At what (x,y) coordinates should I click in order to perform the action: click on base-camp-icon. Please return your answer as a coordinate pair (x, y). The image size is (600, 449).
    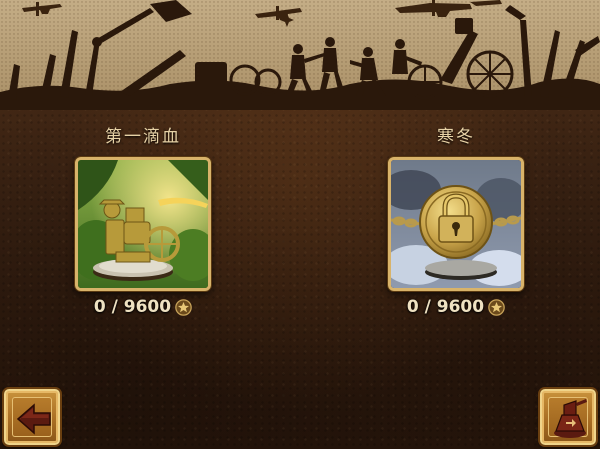
    Looking at the image, I should click on (570, 418).